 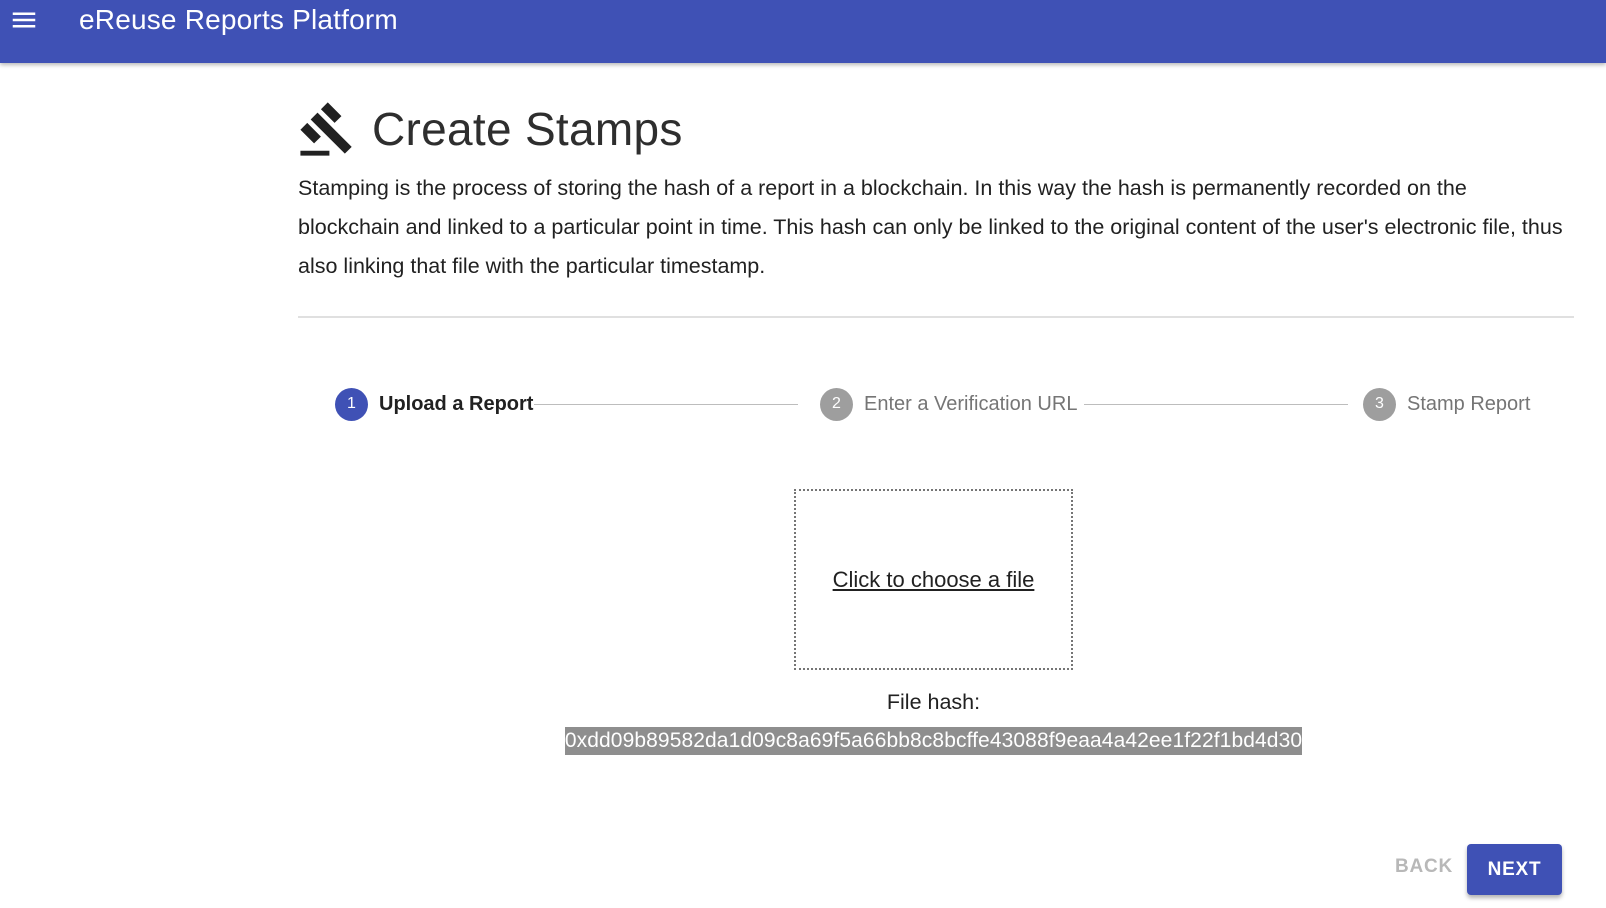 I want to click on file-hash-label: File hash:, so click(x=933, y=702).